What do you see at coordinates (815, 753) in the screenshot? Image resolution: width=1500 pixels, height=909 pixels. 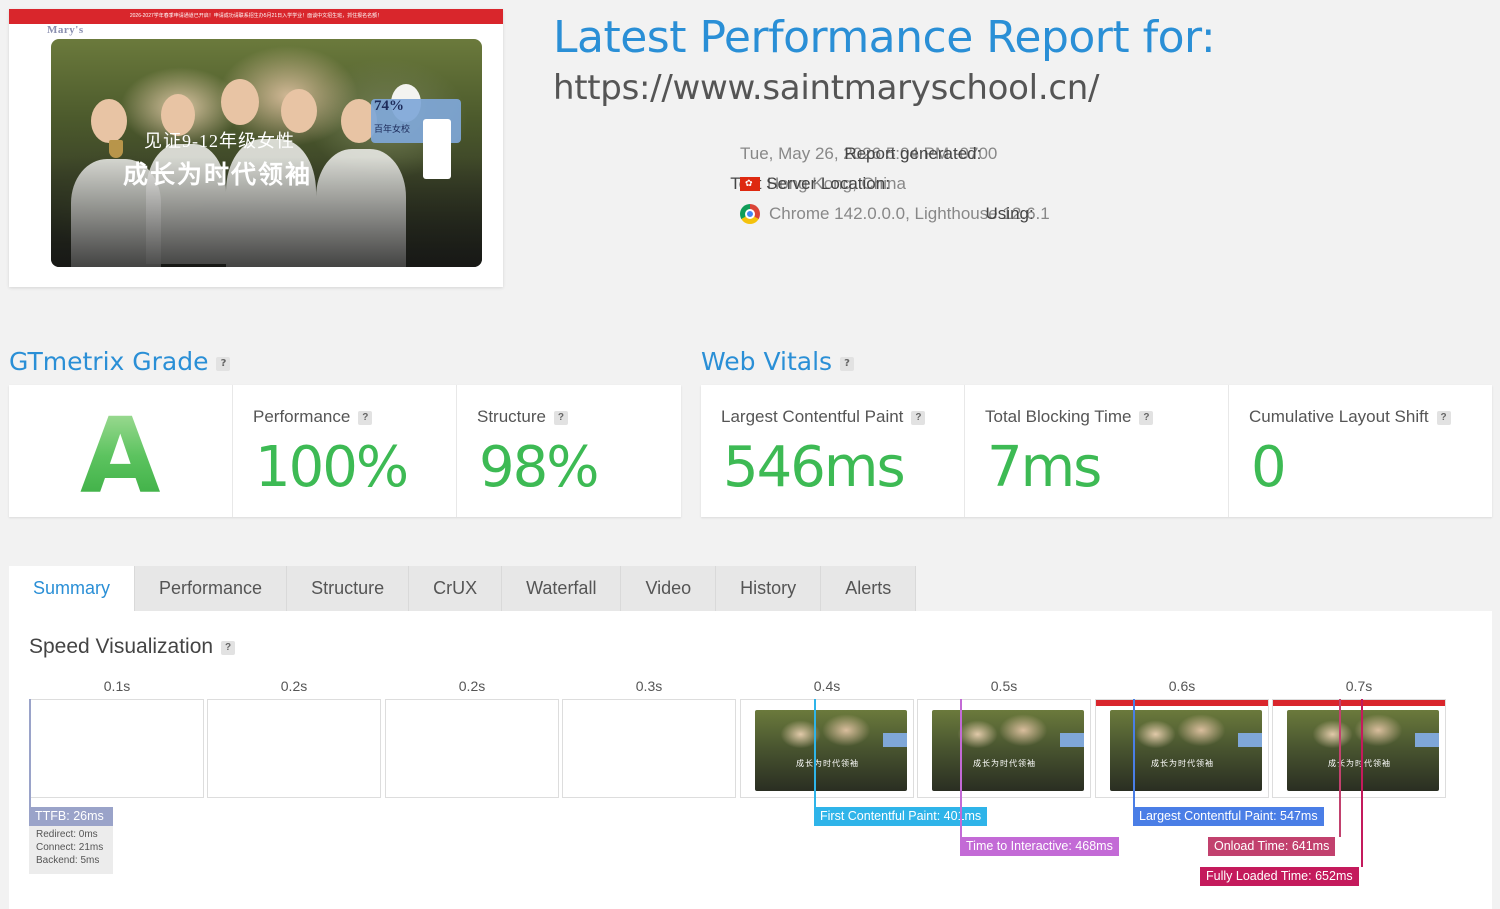 I see `fcp-marker-line` at bounding box center [815, 753].